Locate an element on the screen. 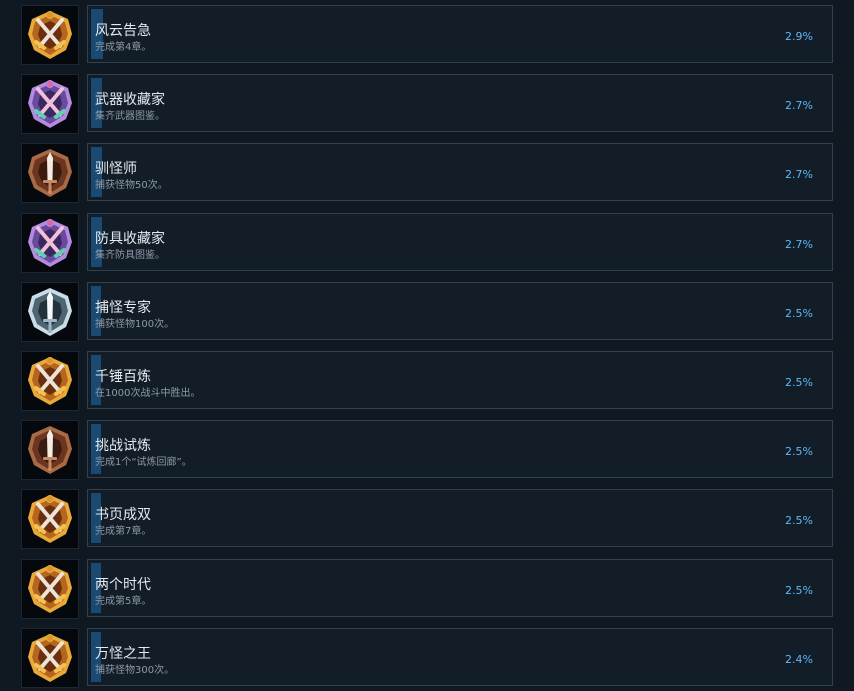 Image resolution: width=854 pixels, height=691 pixels. achievement-row: 万怪之王捕获怪物300次。 2.4% is located at coordinates (427, 658).